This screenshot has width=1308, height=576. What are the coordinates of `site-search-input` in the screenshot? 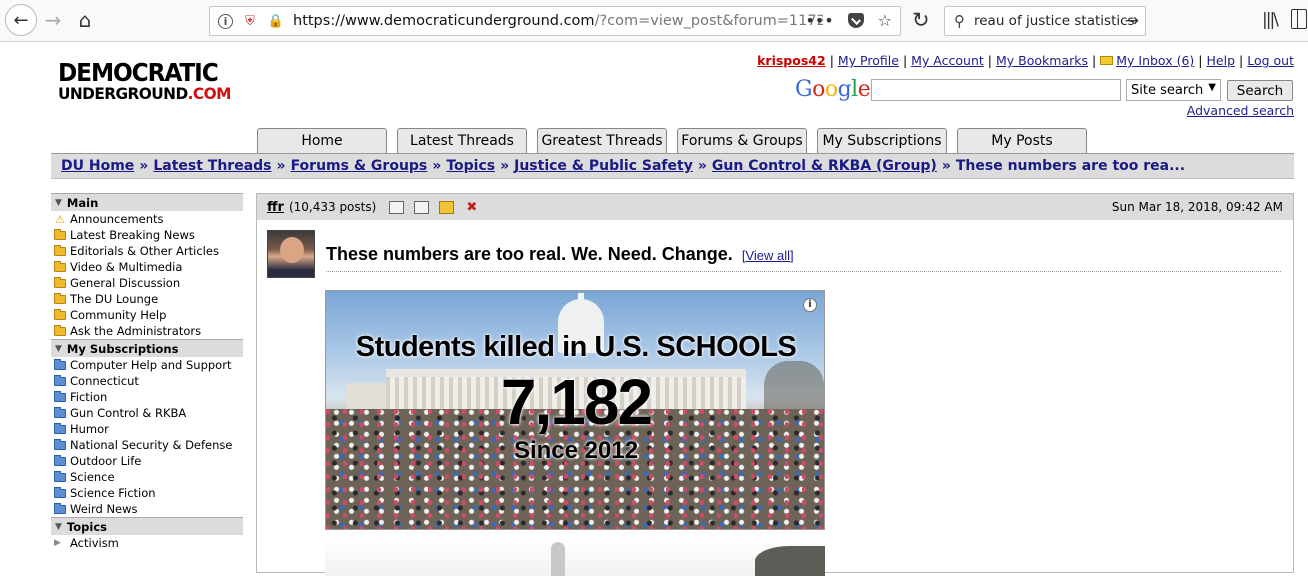 It's located at (996, 90).